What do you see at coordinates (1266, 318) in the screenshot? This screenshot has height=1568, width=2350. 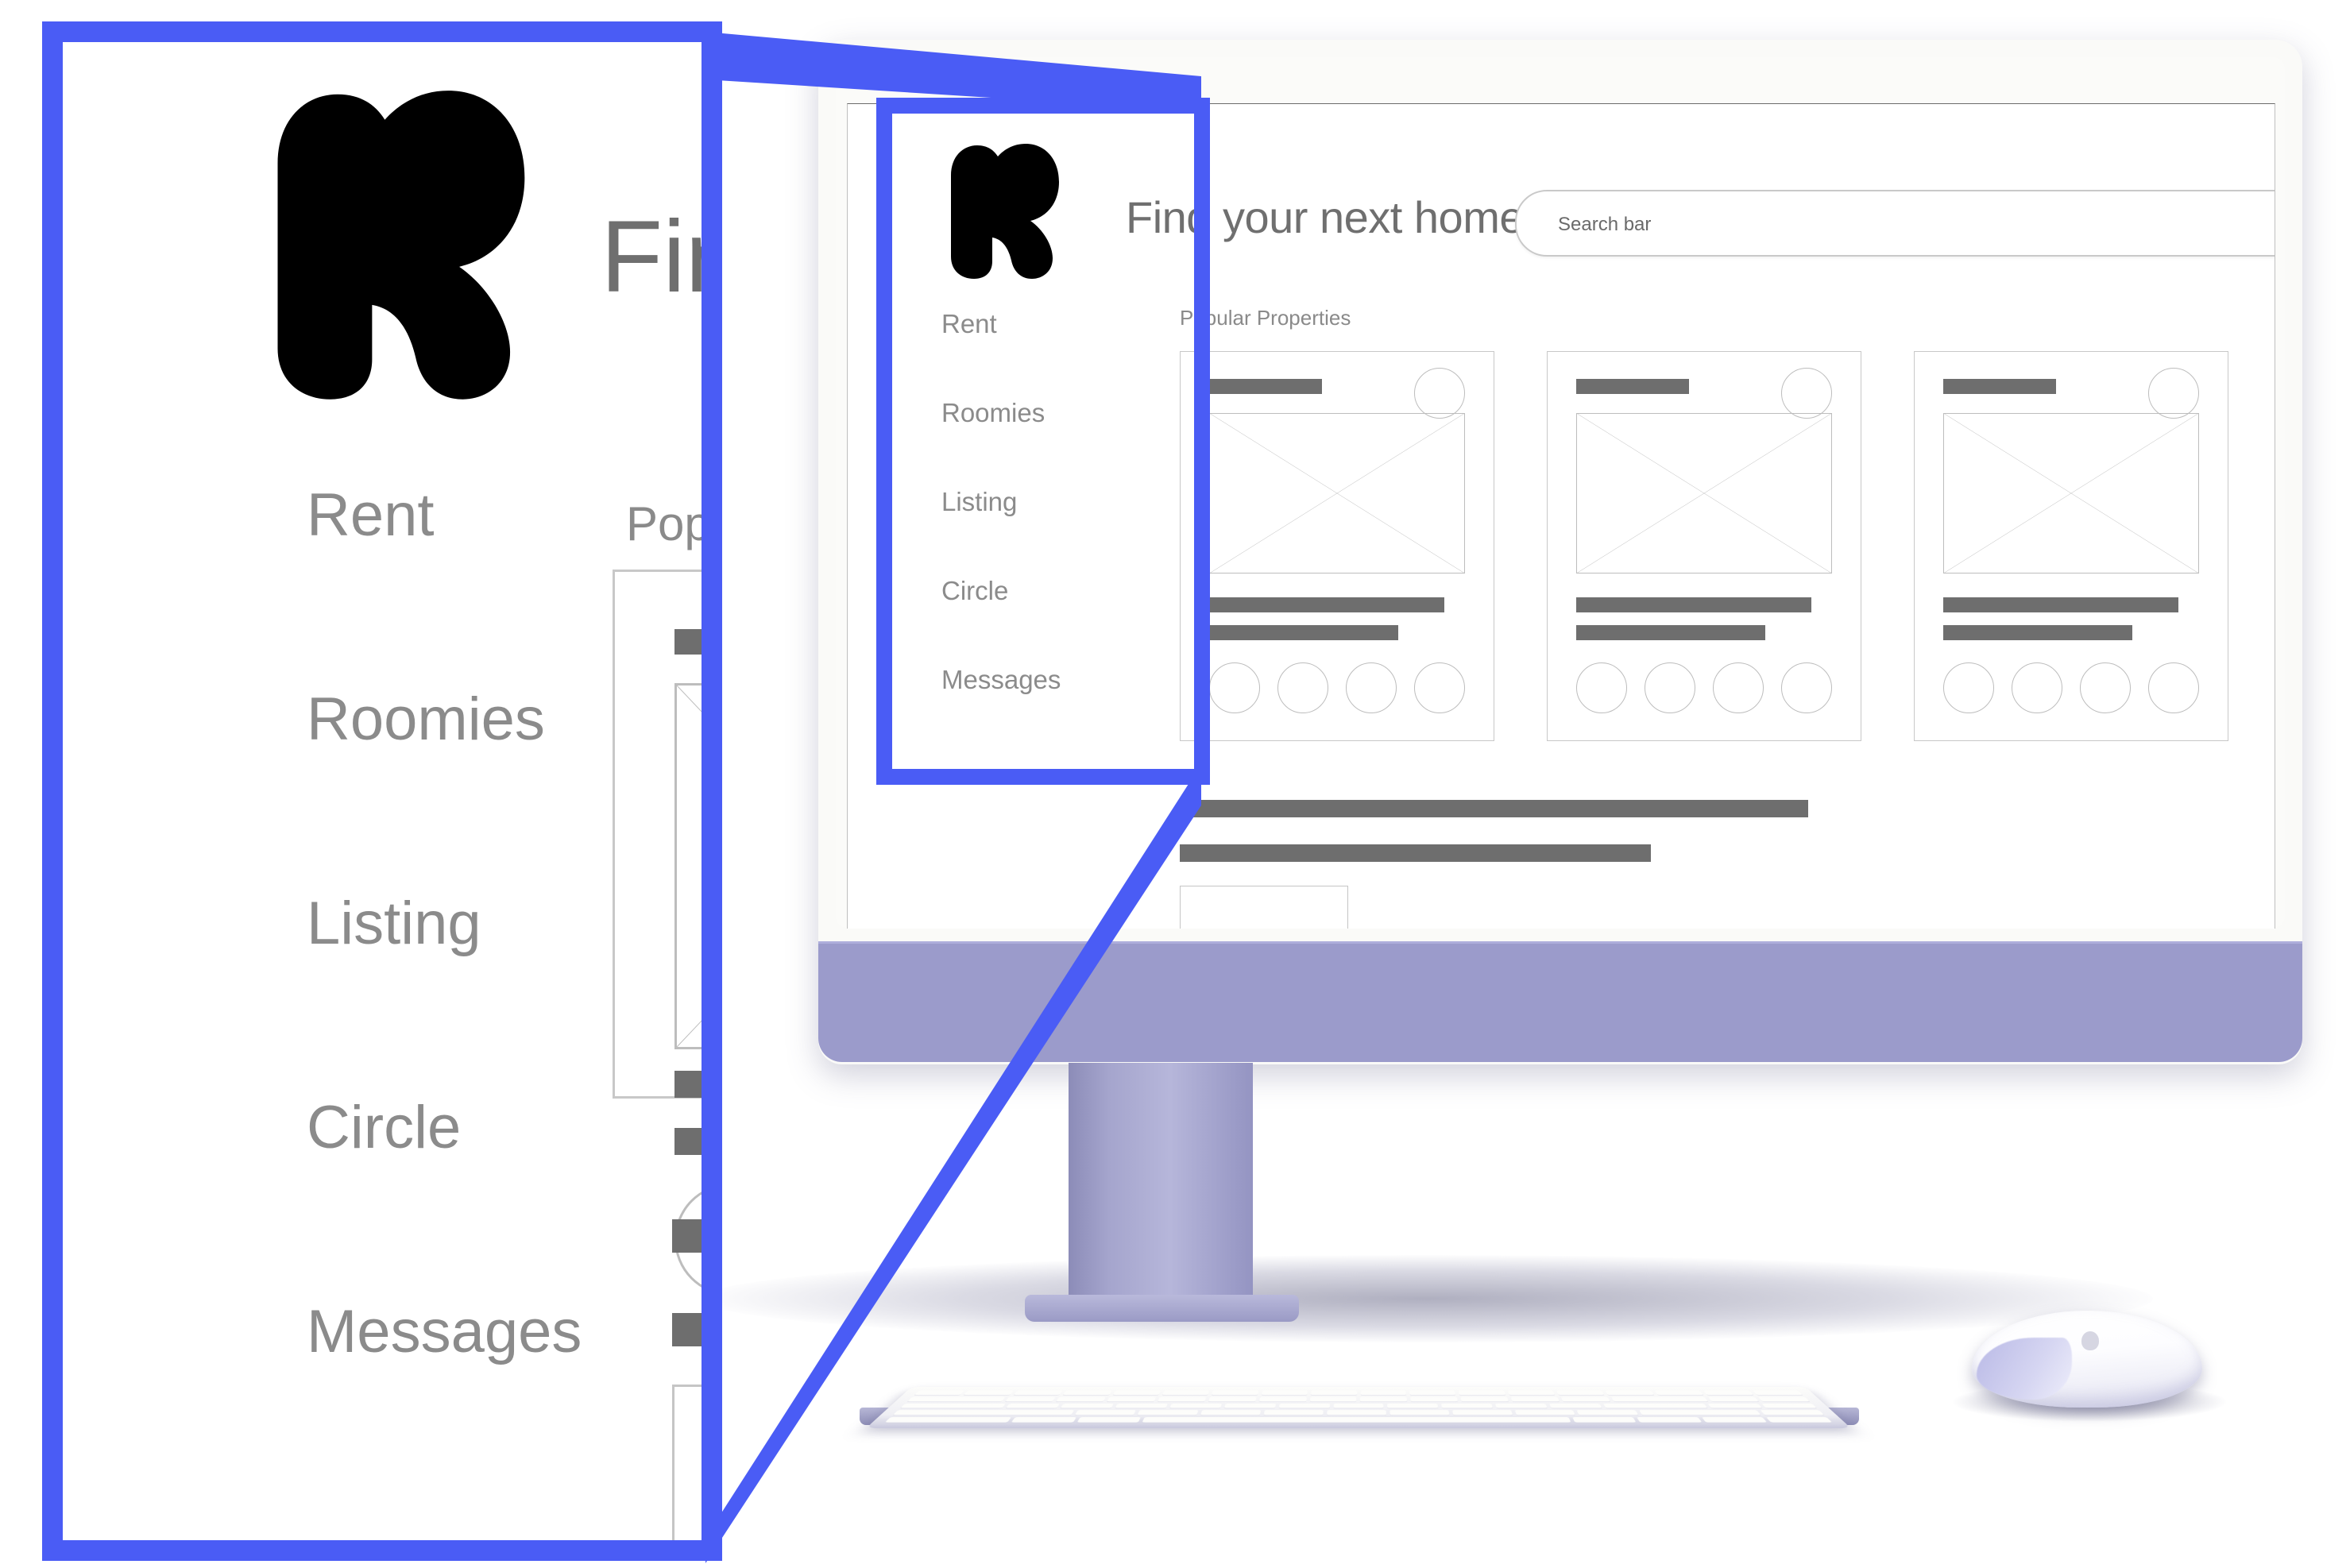 I see `section-title-popular-properties: Popular Properties` at bounding box center [1266, 318].